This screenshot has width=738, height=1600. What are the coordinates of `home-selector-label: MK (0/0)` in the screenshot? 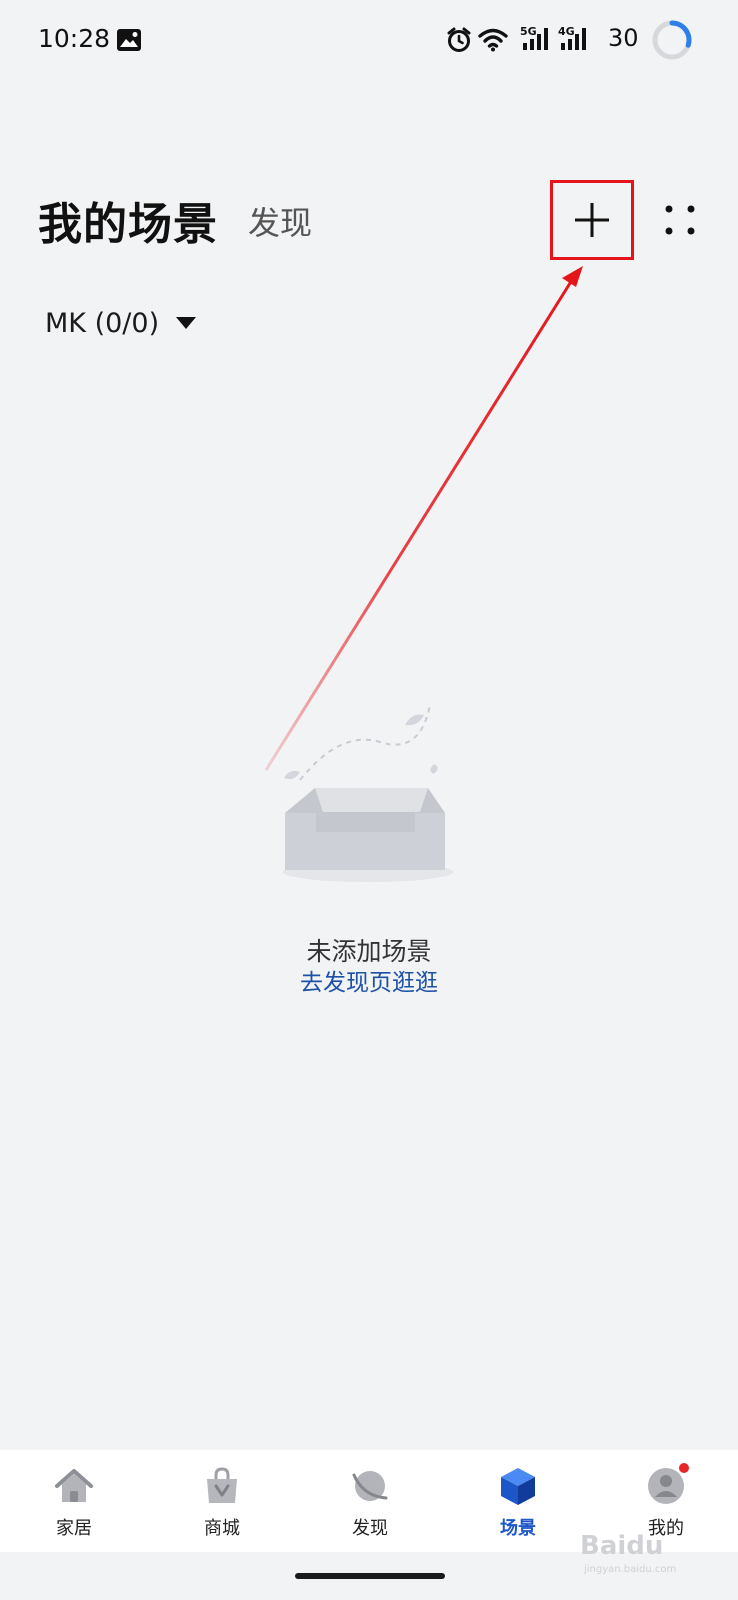 It's located at (102, 323).